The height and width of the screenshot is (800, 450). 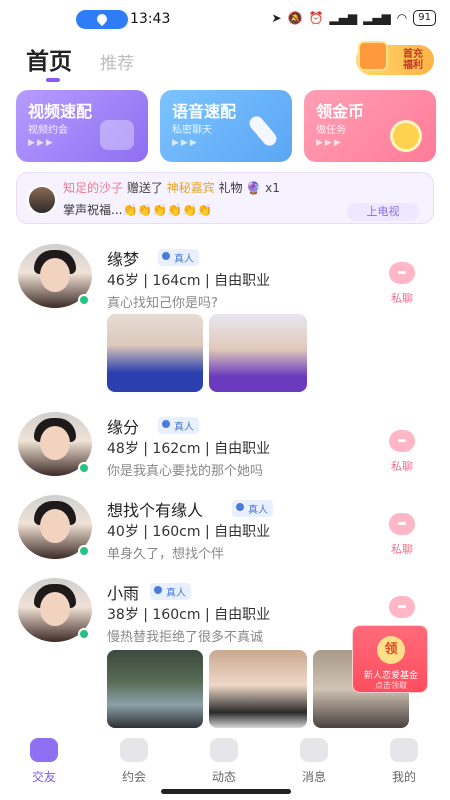 What do you see at coordinates (48, 130) in the screenshot?
I see `card-subtitle: 视频约会` at bounding box center [48, 130].